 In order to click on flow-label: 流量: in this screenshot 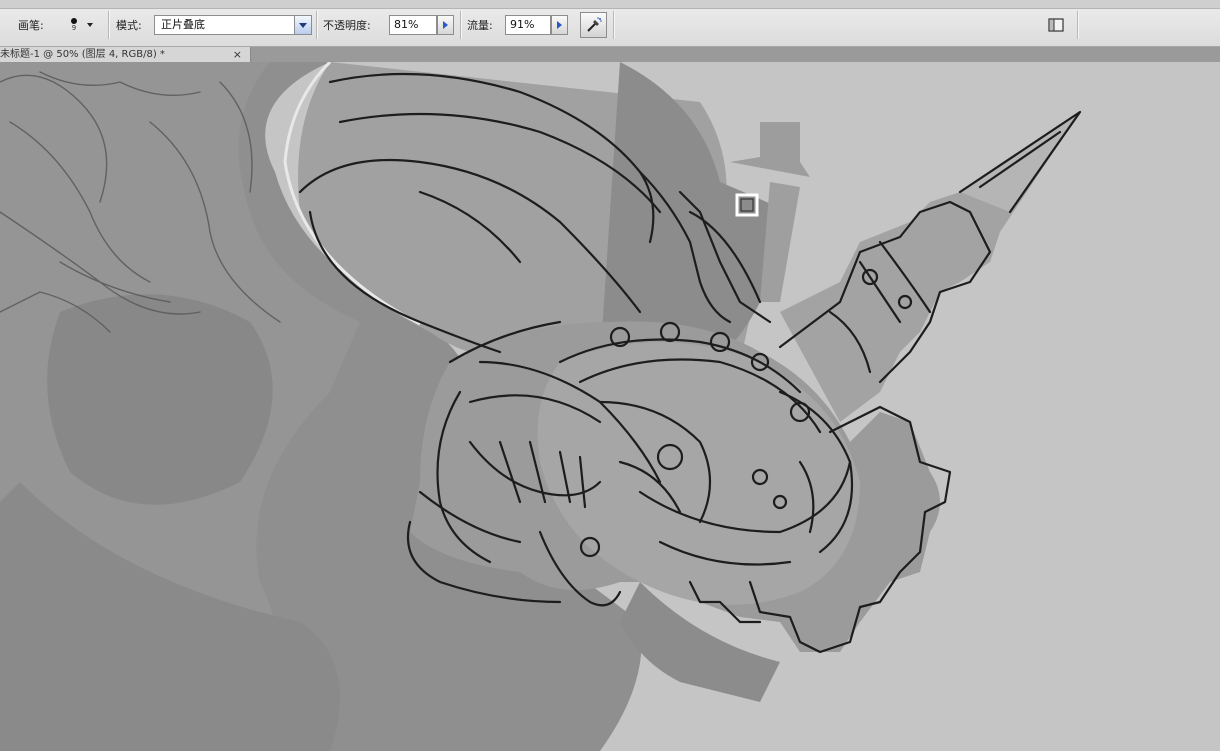, I will do `click(480, 25)`.